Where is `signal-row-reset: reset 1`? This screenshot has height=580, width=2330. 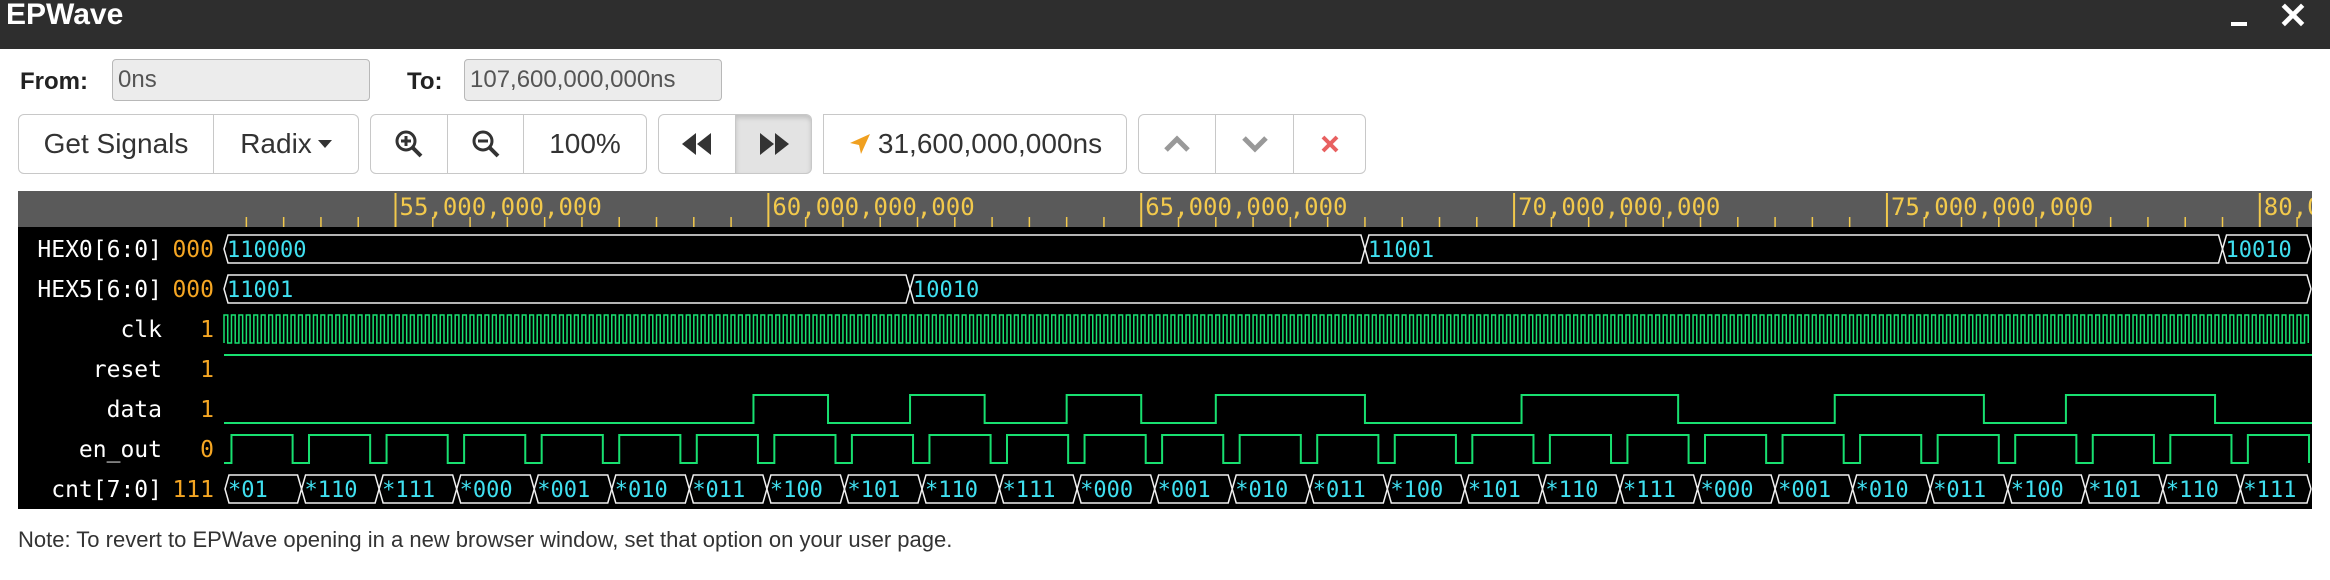
signal-row-reset: reset 1 is located at coordinates (1202, 368).